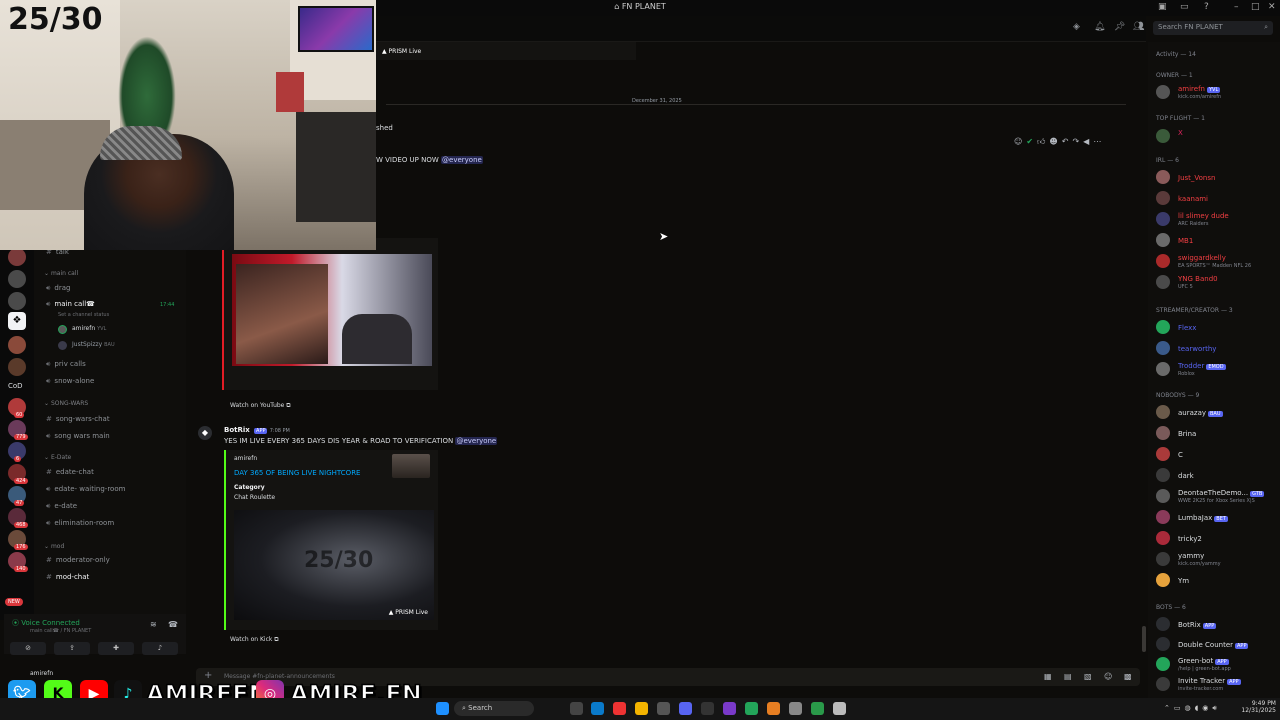 This screenshot has height=720, width=1280. Describe the element at coordinates (58, 288) in the screenshot. I see `voice-channel-drag: 🔊︎ drag` at that location.